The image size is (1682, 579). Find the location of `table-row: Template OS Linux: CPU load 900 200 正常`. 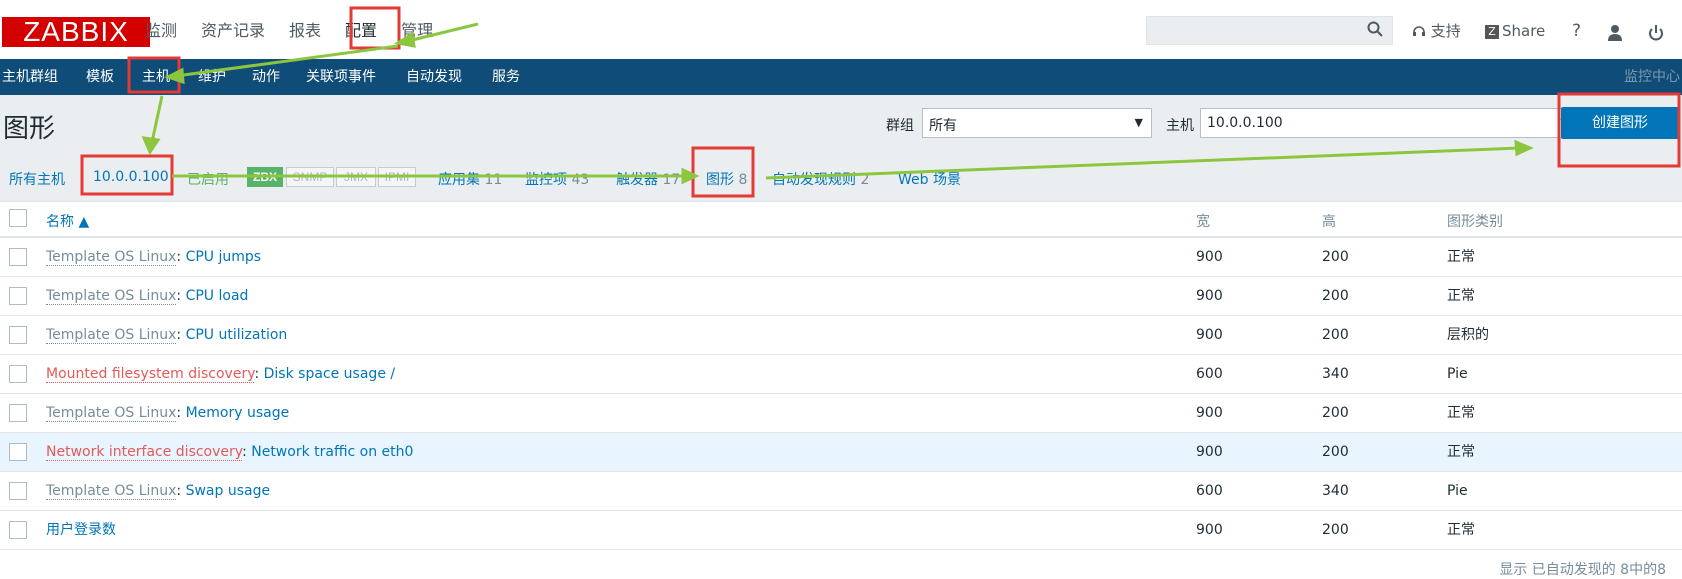

table-row: Template OS Linux: CPU load 900 200 正常 is located at coordinates (841, 296).